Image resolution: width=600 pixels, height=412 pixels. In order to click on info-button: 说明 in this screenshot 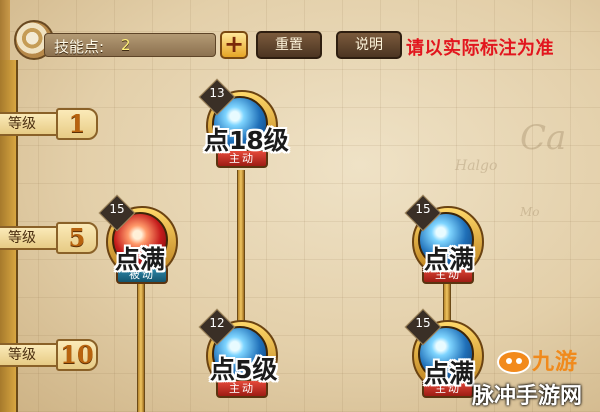, I will do `click(369, 45)`.